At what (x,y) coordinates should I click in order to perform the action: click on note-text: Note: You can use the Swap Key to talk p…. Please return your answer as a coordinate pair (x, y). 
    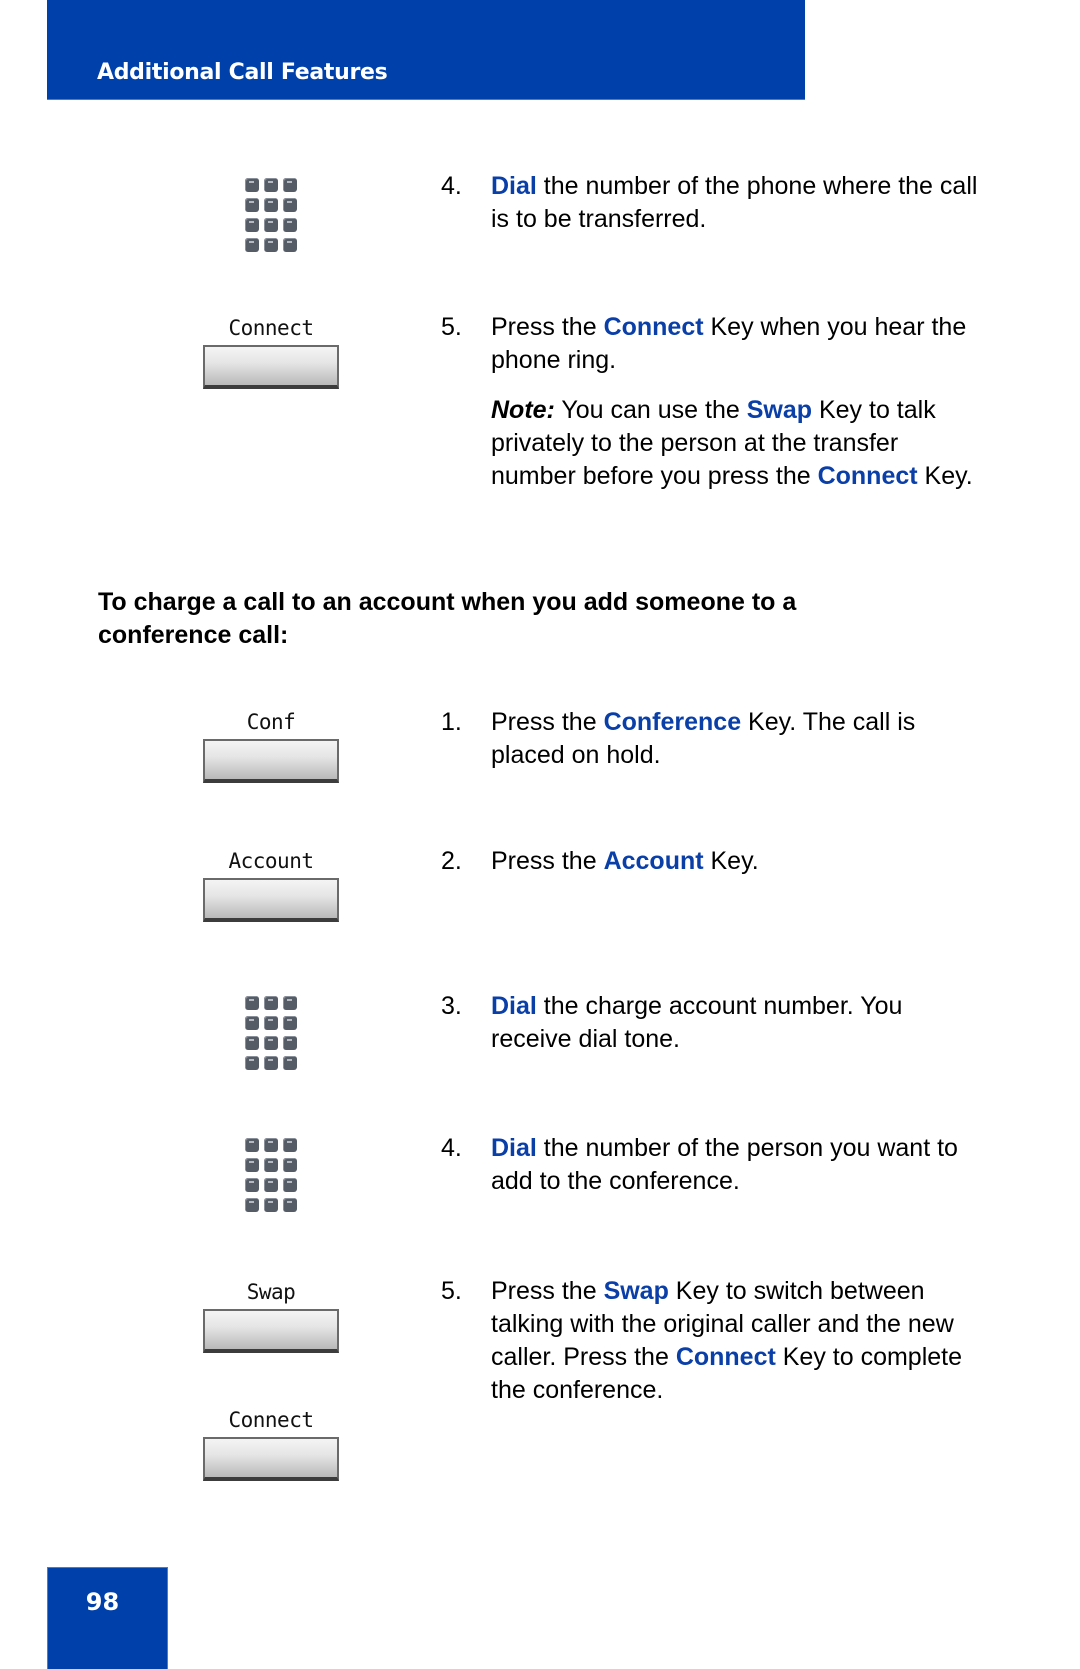
    Looking at the image, I should click on (736, 443).